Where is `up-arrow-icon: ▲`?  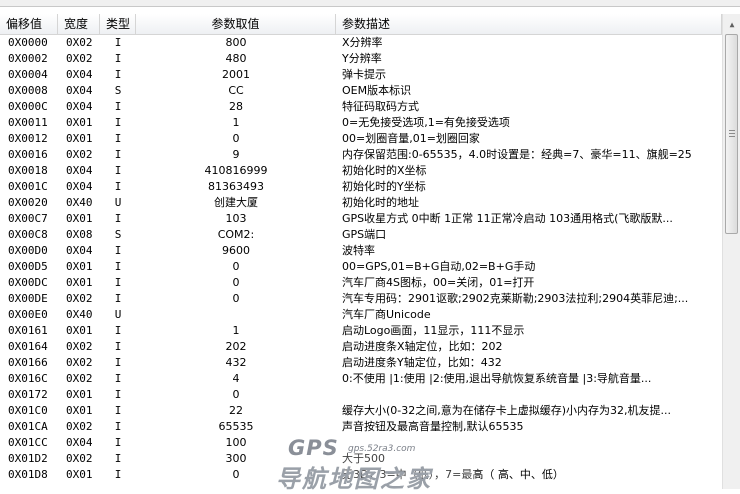 up-arrow-icon: ▲ is located at coordinates (732, 24).